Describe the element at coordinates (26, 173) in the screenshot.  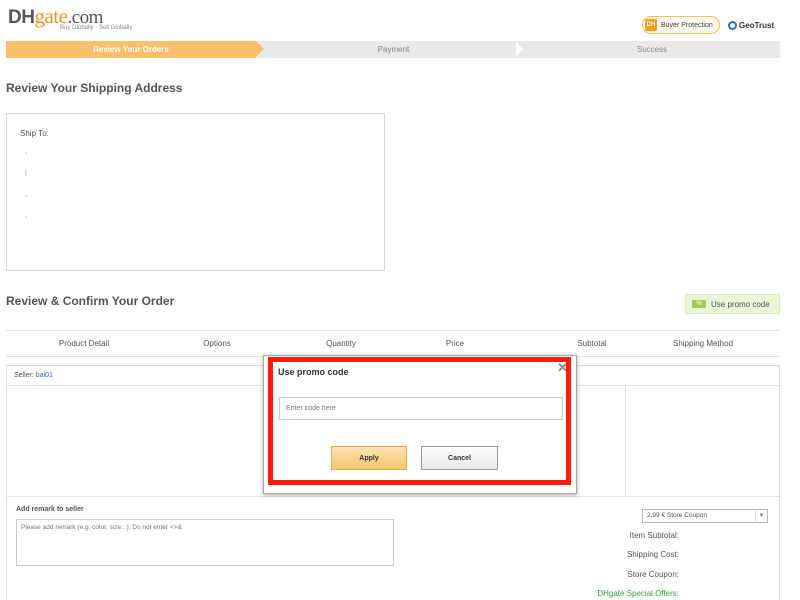
I see `address-line: |` at that location.